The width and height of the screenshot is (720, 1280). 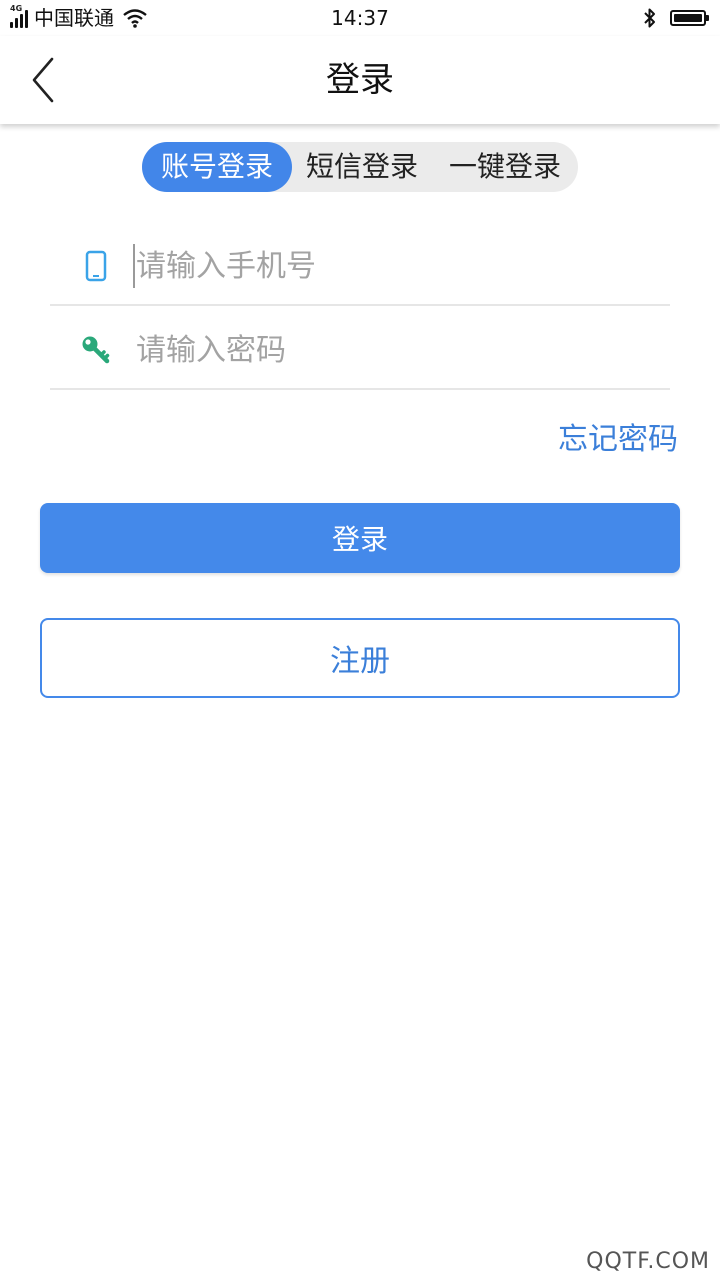 I want to click on tab-one-click-login: 一键登录, so click(x=505, y=167).